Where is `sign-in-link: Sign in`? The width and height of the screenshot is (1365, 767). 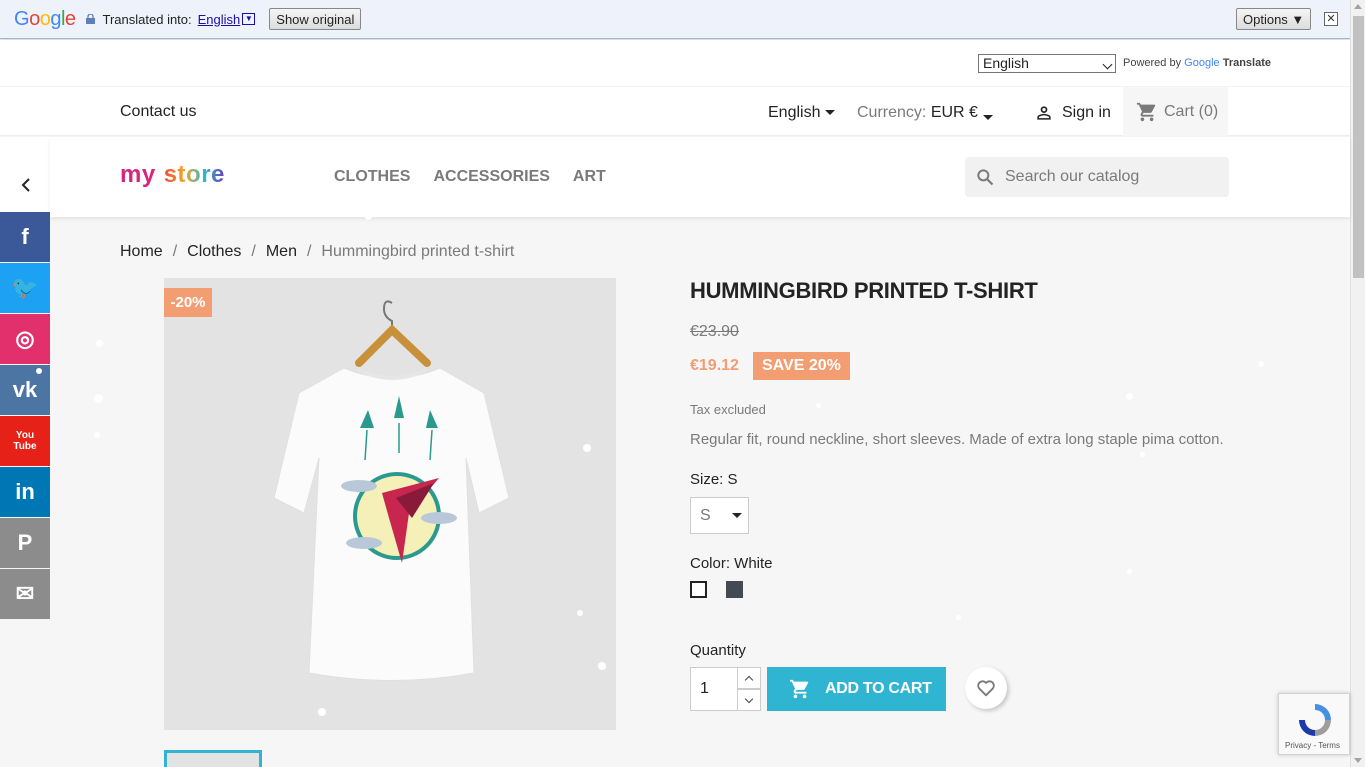 sign-in-link: Sign in is located at coordinates (1072, 113).